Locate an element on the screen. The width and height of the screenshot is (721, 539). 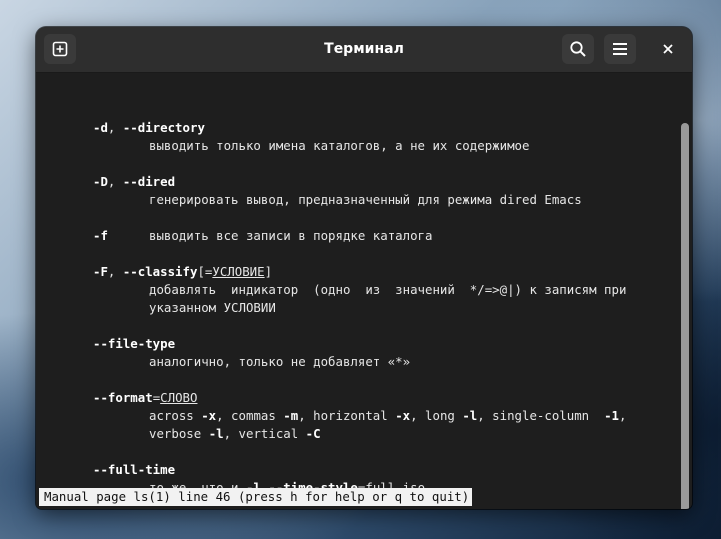
option-full-time: --full-time is located at coordinates (134, 470).